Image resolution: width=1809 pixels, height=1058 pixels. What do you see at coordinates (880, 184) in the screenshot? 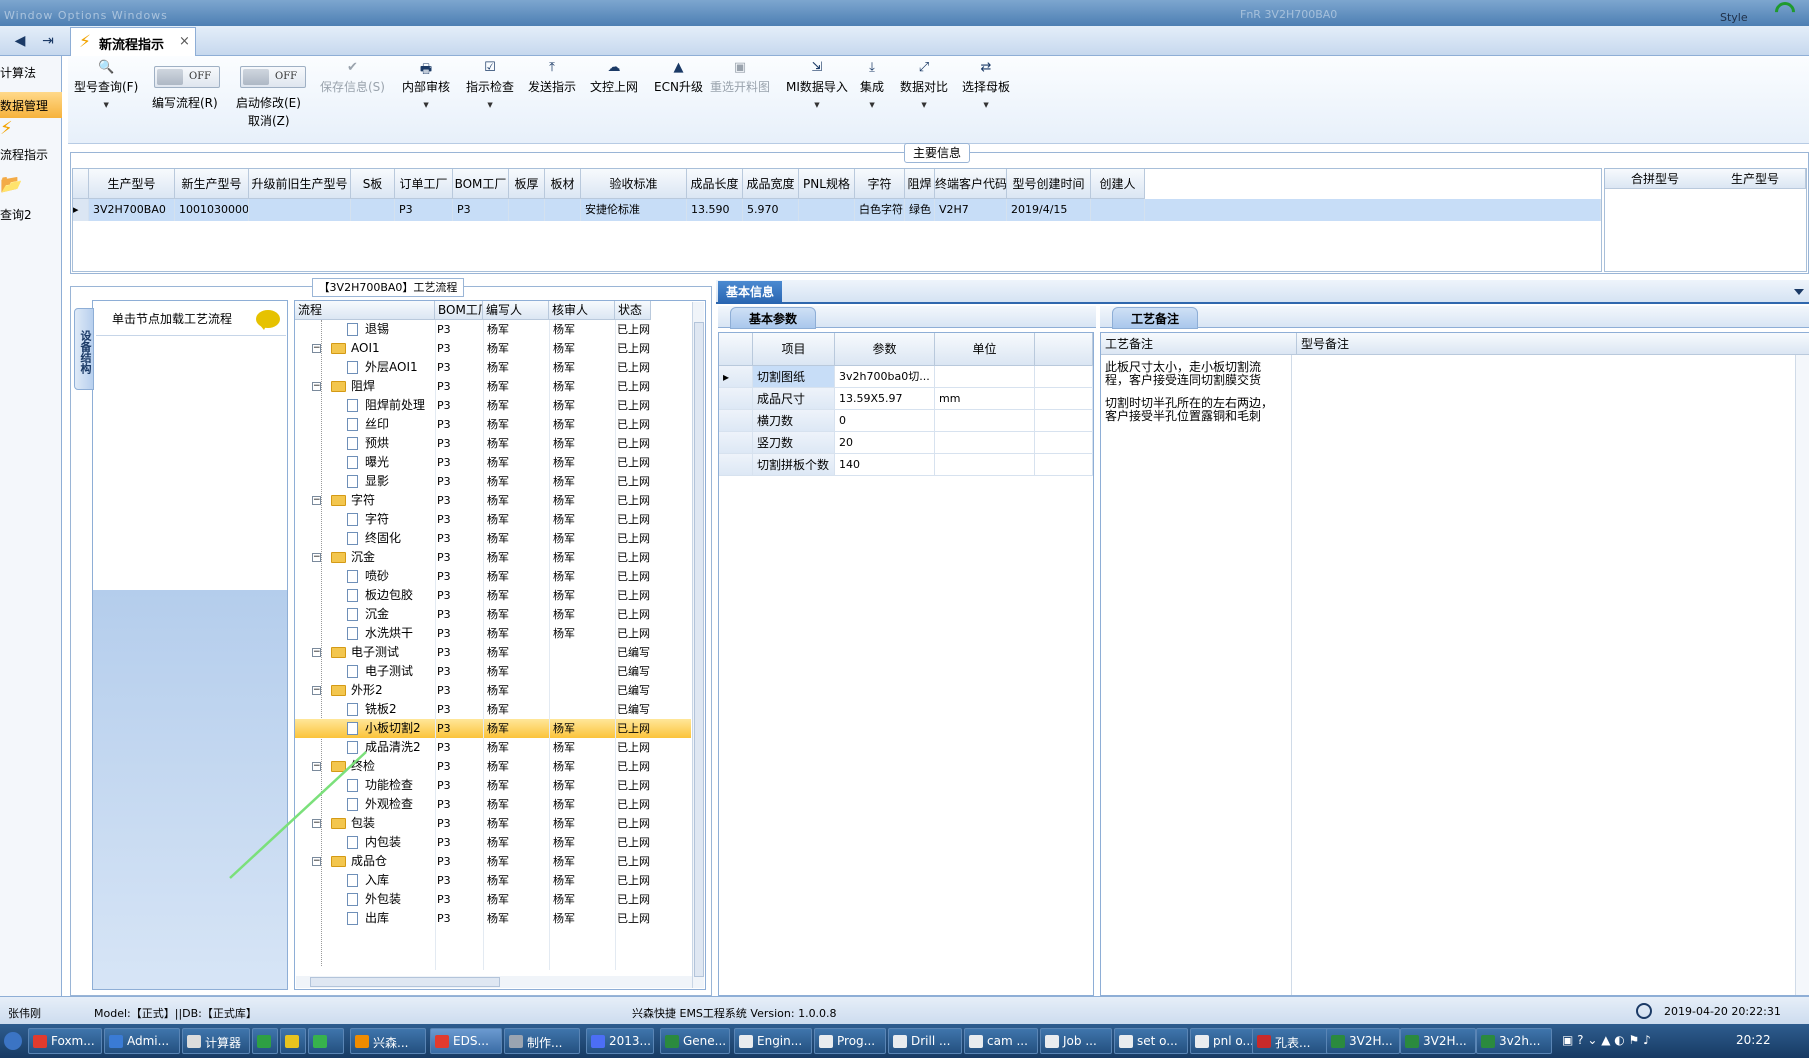
I see `main-col-header: 字符` at bounding box center [880, 184].